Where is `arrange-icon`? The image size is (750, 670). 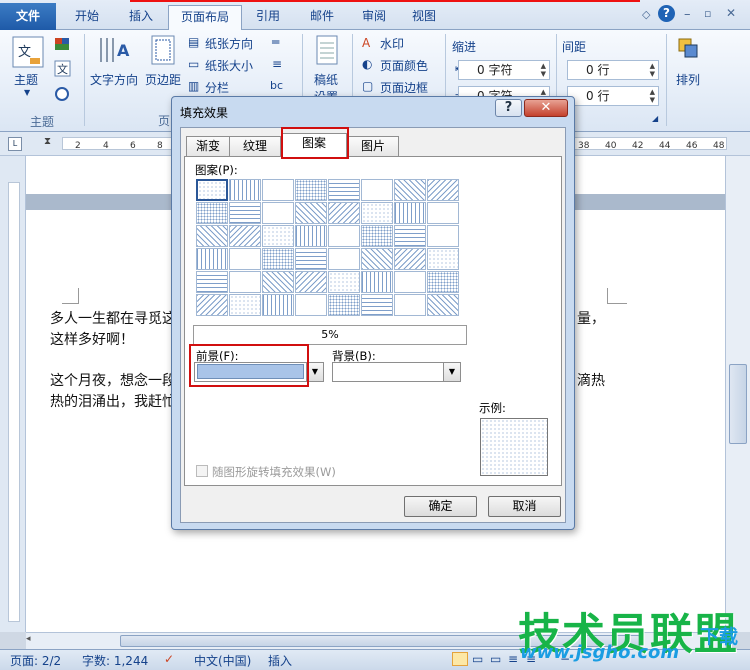
arrange-icon is located at coordinates (689, 50).